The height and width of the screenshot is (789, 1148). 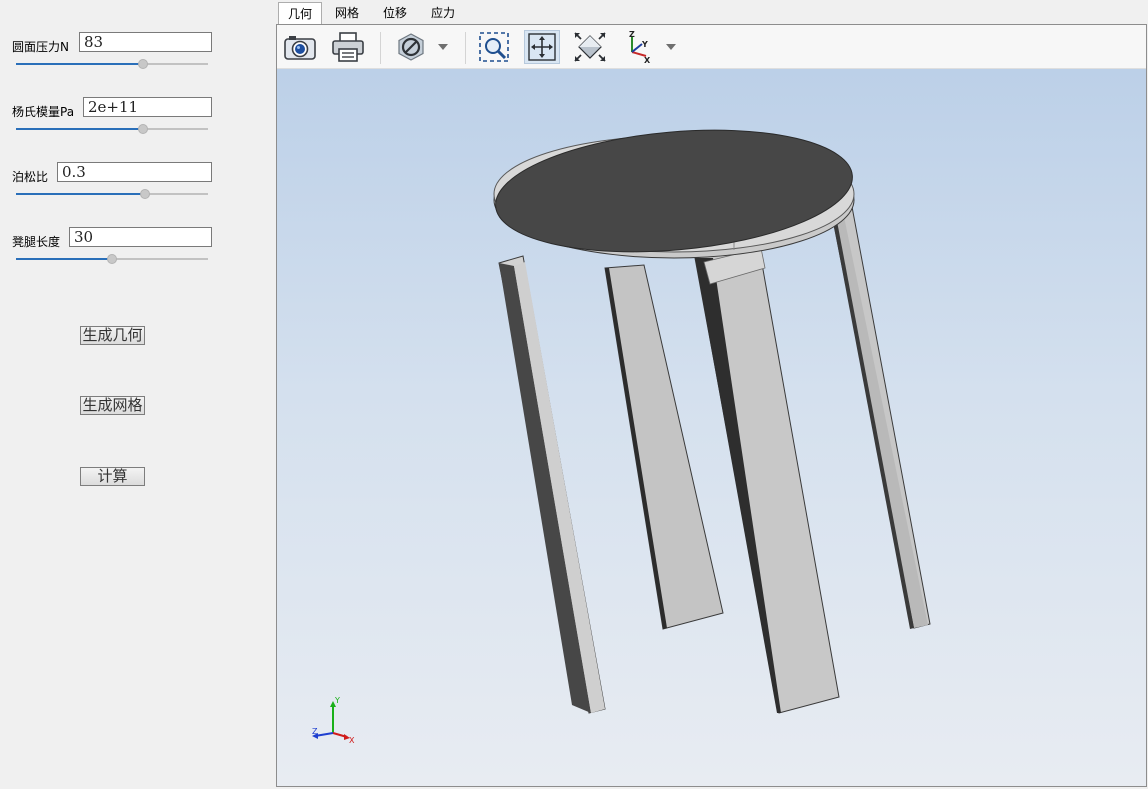 What do you see at coordinates (333, 720) in the screenshot?
I see `axis-triad: Y X Z` at bounding box center [333, 720].